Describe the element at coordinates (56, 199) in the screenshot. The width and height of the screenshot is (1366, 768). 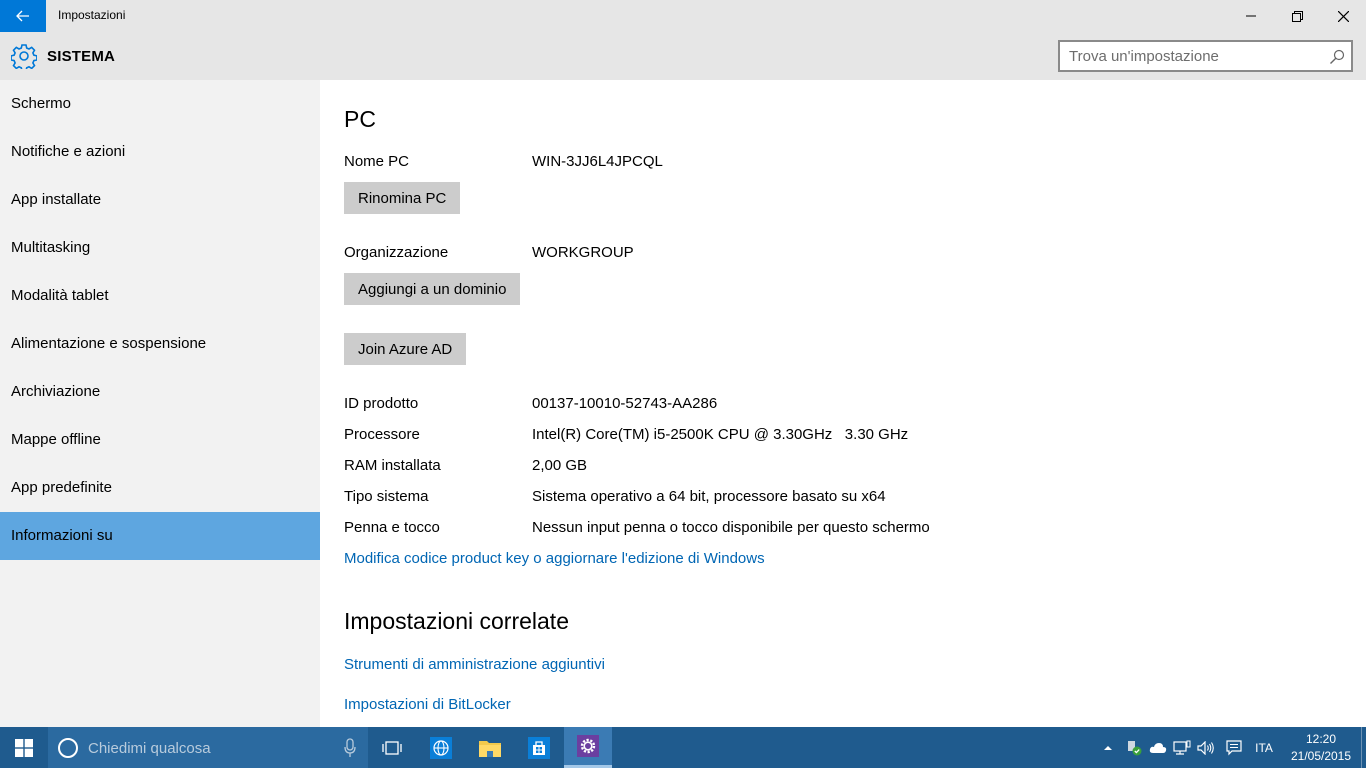
I see `sidebar-item-label: App installate` at that location.